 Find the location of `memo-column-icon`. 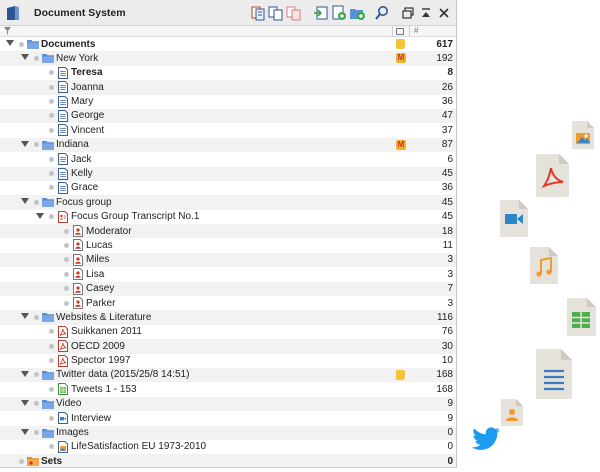

memo-column-icon is located at coordinates (400, 31).